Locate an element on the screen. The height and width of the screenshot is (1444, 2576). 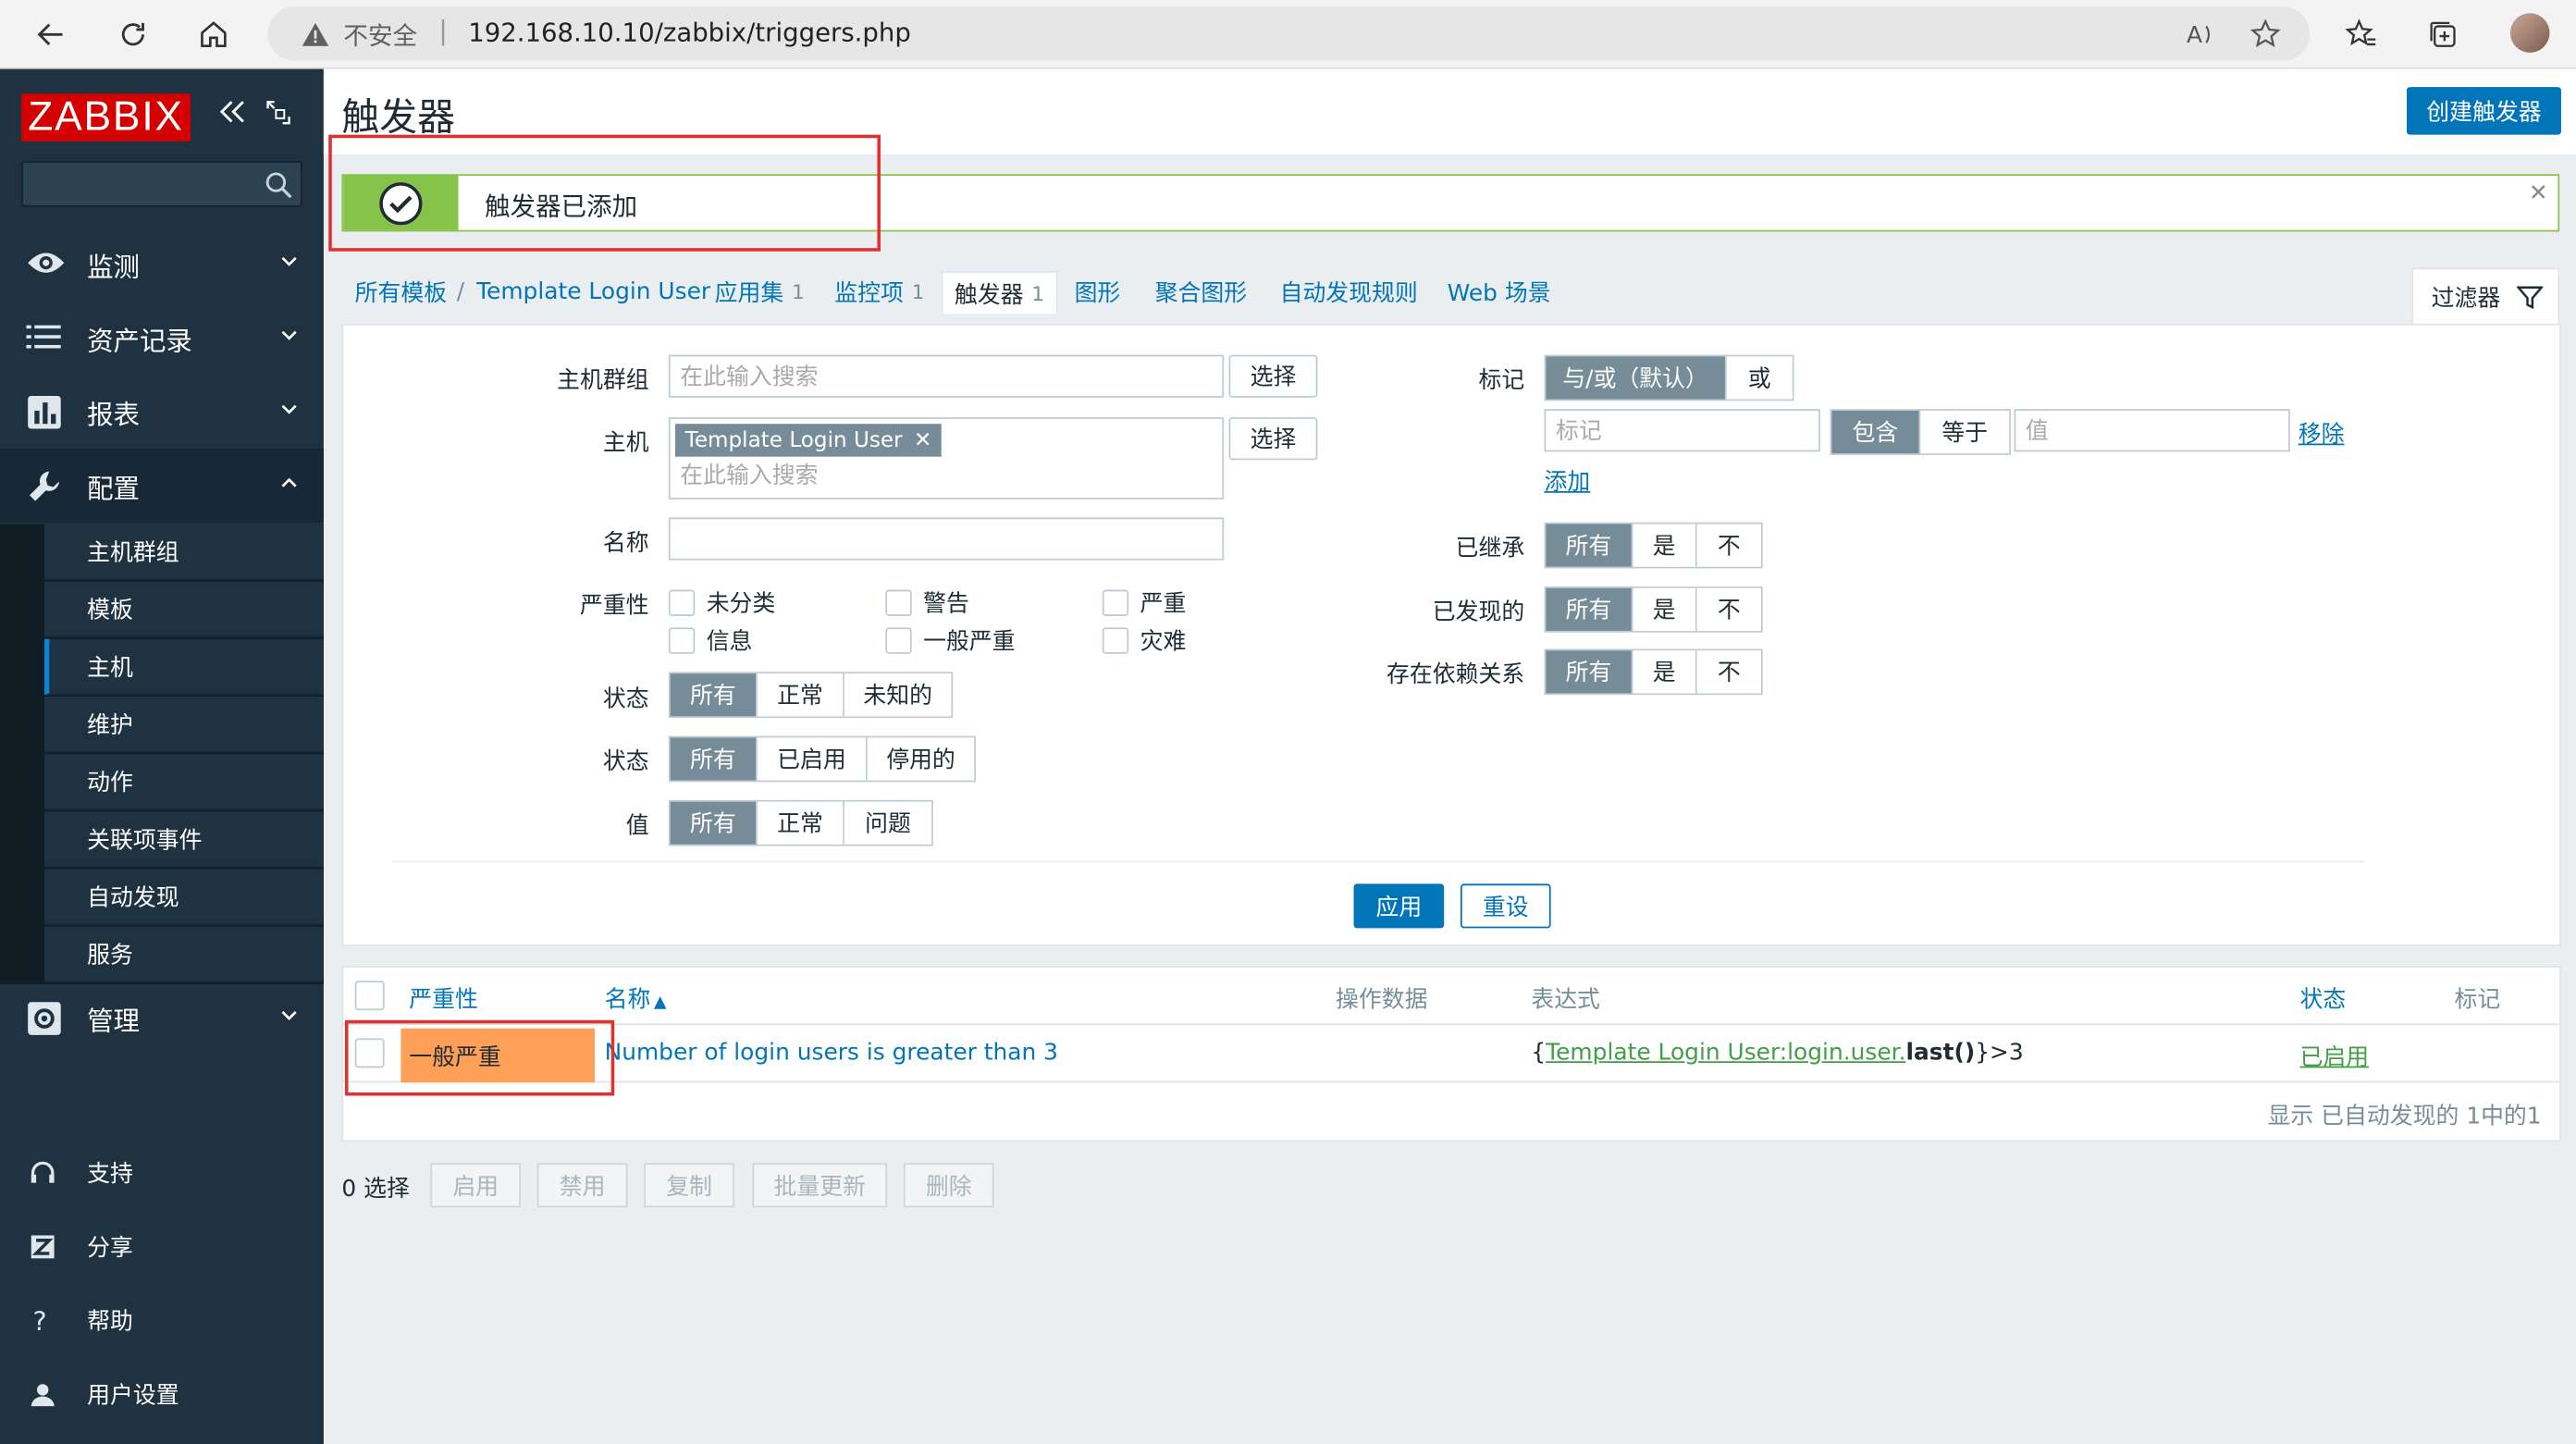
tag-eval-or: 或 is located at coordinates (1759, 378).